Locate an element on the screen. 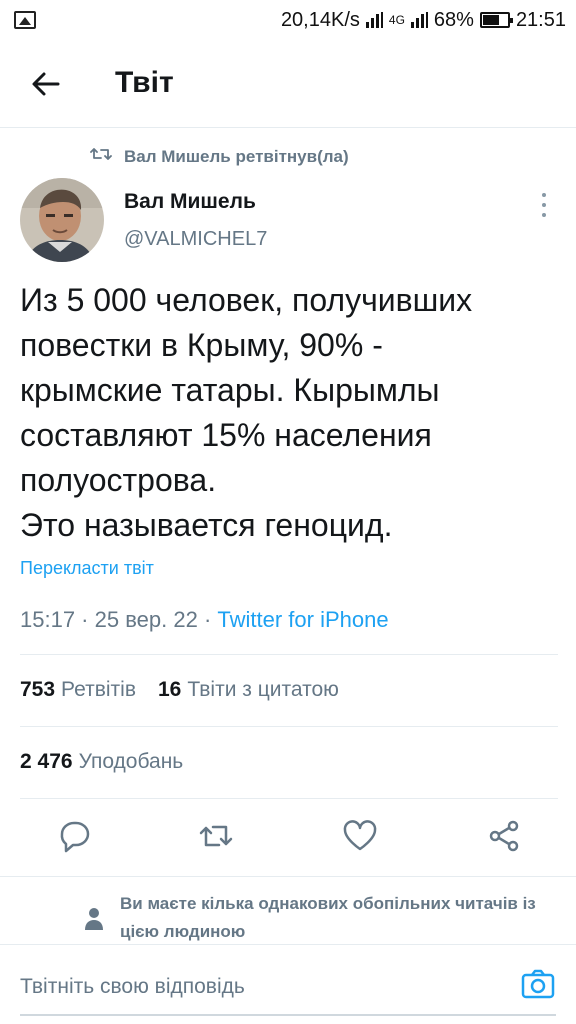  page-title: Твіт is located at coordinates (144, 82).